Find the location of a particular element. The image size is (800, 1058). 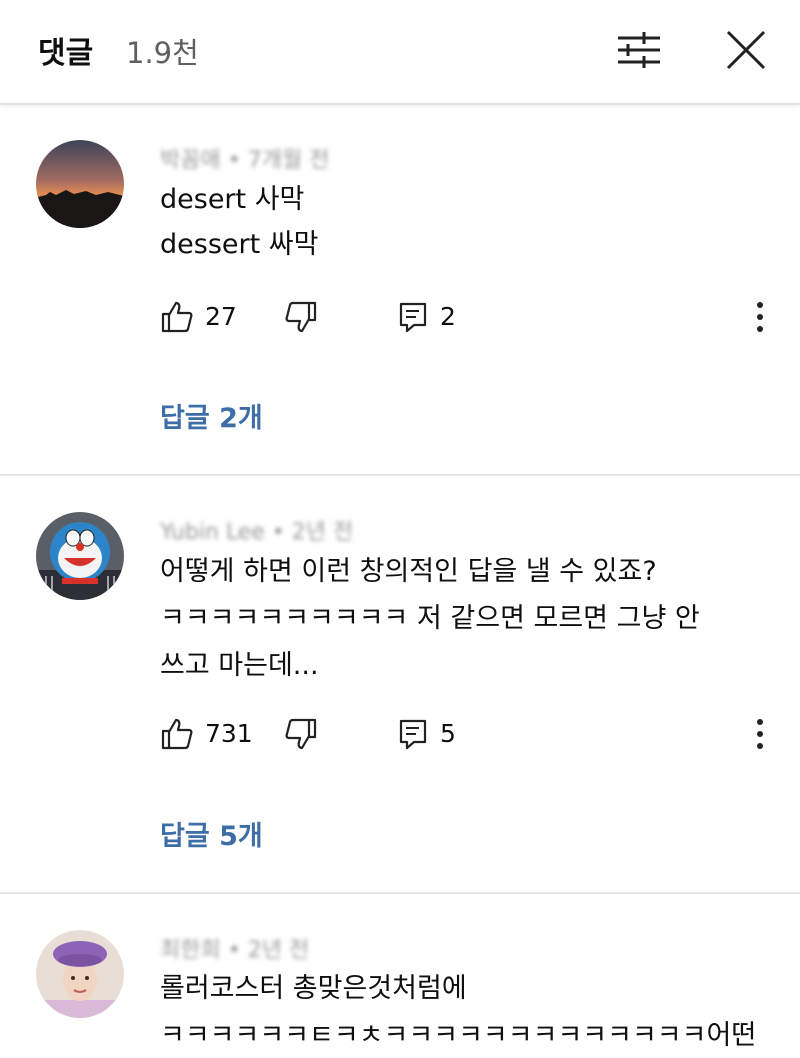

comment-meta: 박꼼애 • 7개월 전 is located at coordinates (245, 160).